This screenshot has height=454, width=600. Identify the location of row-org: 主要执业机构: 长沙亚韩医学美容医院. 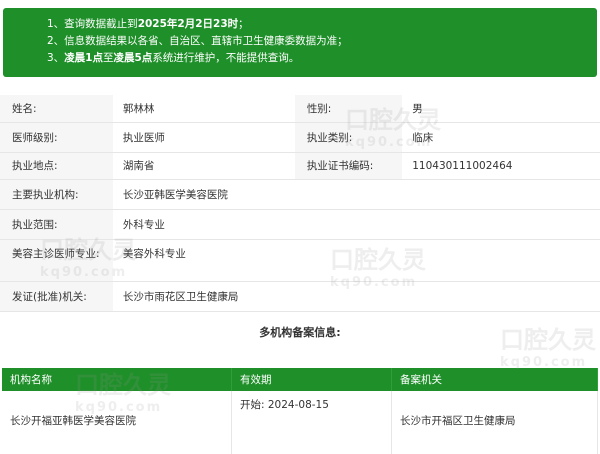
(300, 194).